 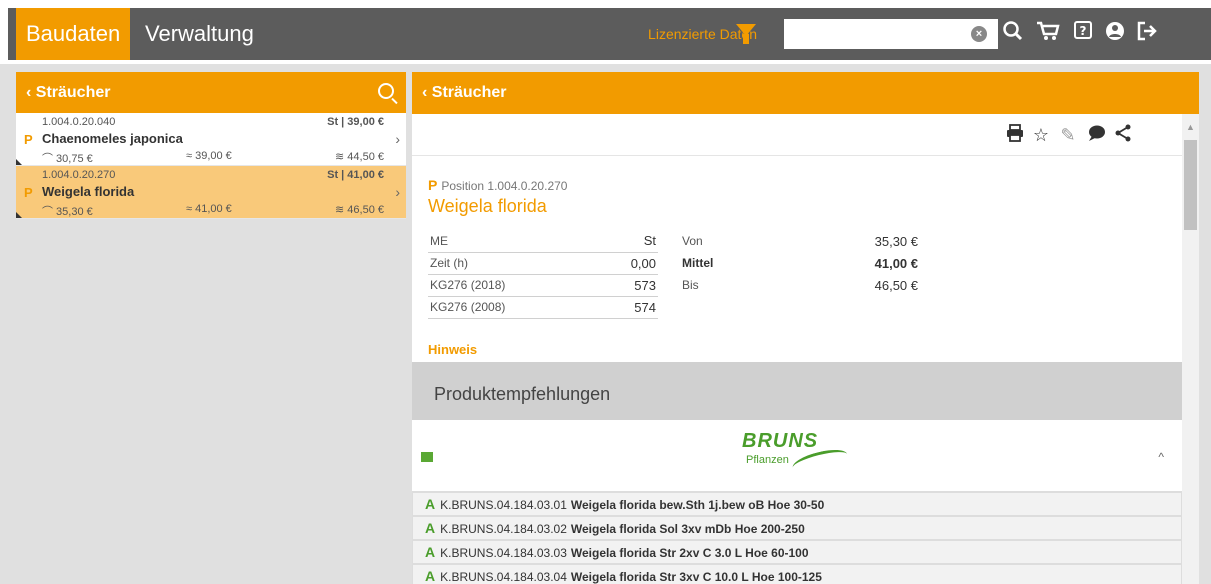 I want to click on cart-icon, so click(x=1048, y=34).